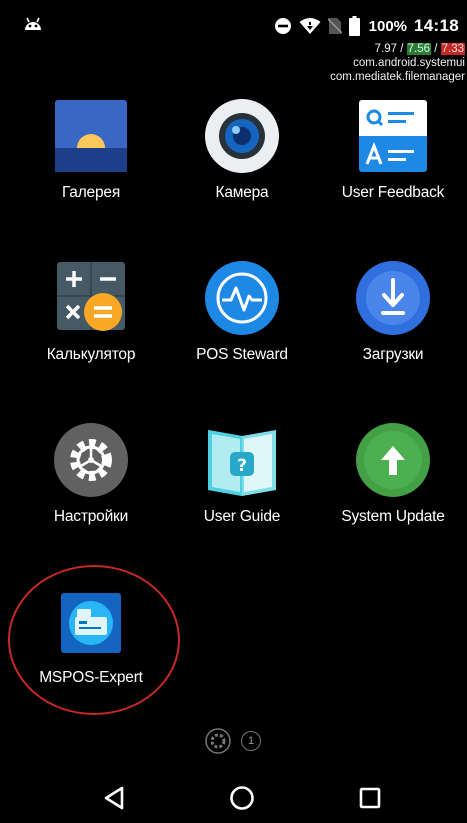 This screenshot has height=823, width=467. I want to click on app-label: System Update, so click(393, 516).